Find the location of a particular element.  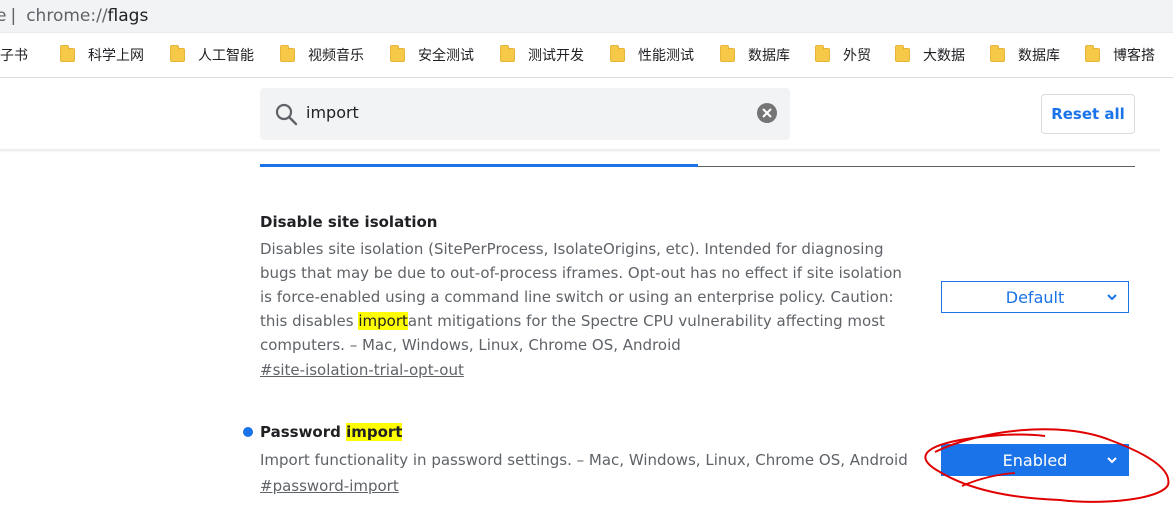

search-input: import is located at coordinates (332, 112).